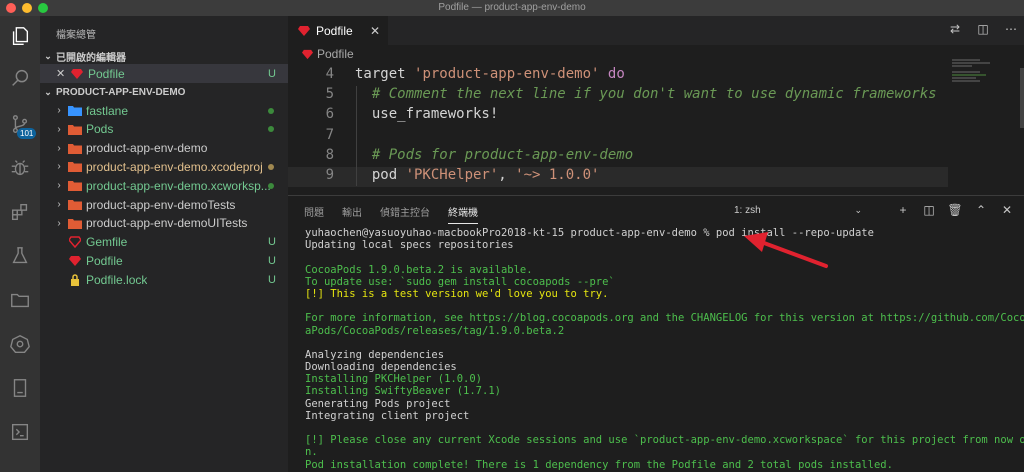 This screenshot has height=472, width=1024. What do you see at coordinates (164, 56) in the screenshot?
I see `open-editors-section: ⌄ 已開啟的編輯器` at bounding box center [164, 56].